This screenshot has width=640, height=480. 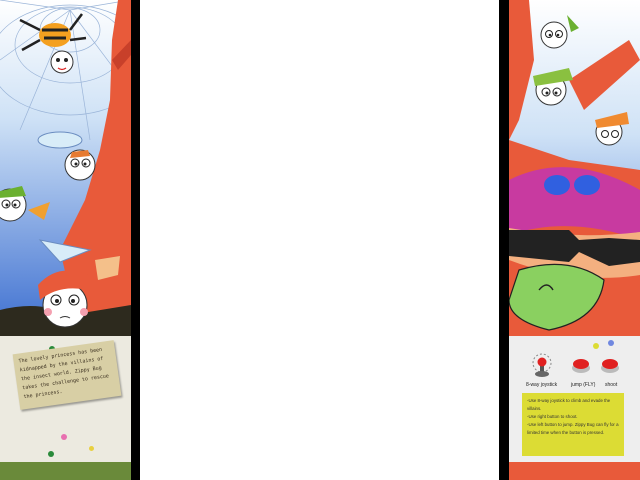 I want to click on shoot-label: shoot, so click(x=611, y=385).